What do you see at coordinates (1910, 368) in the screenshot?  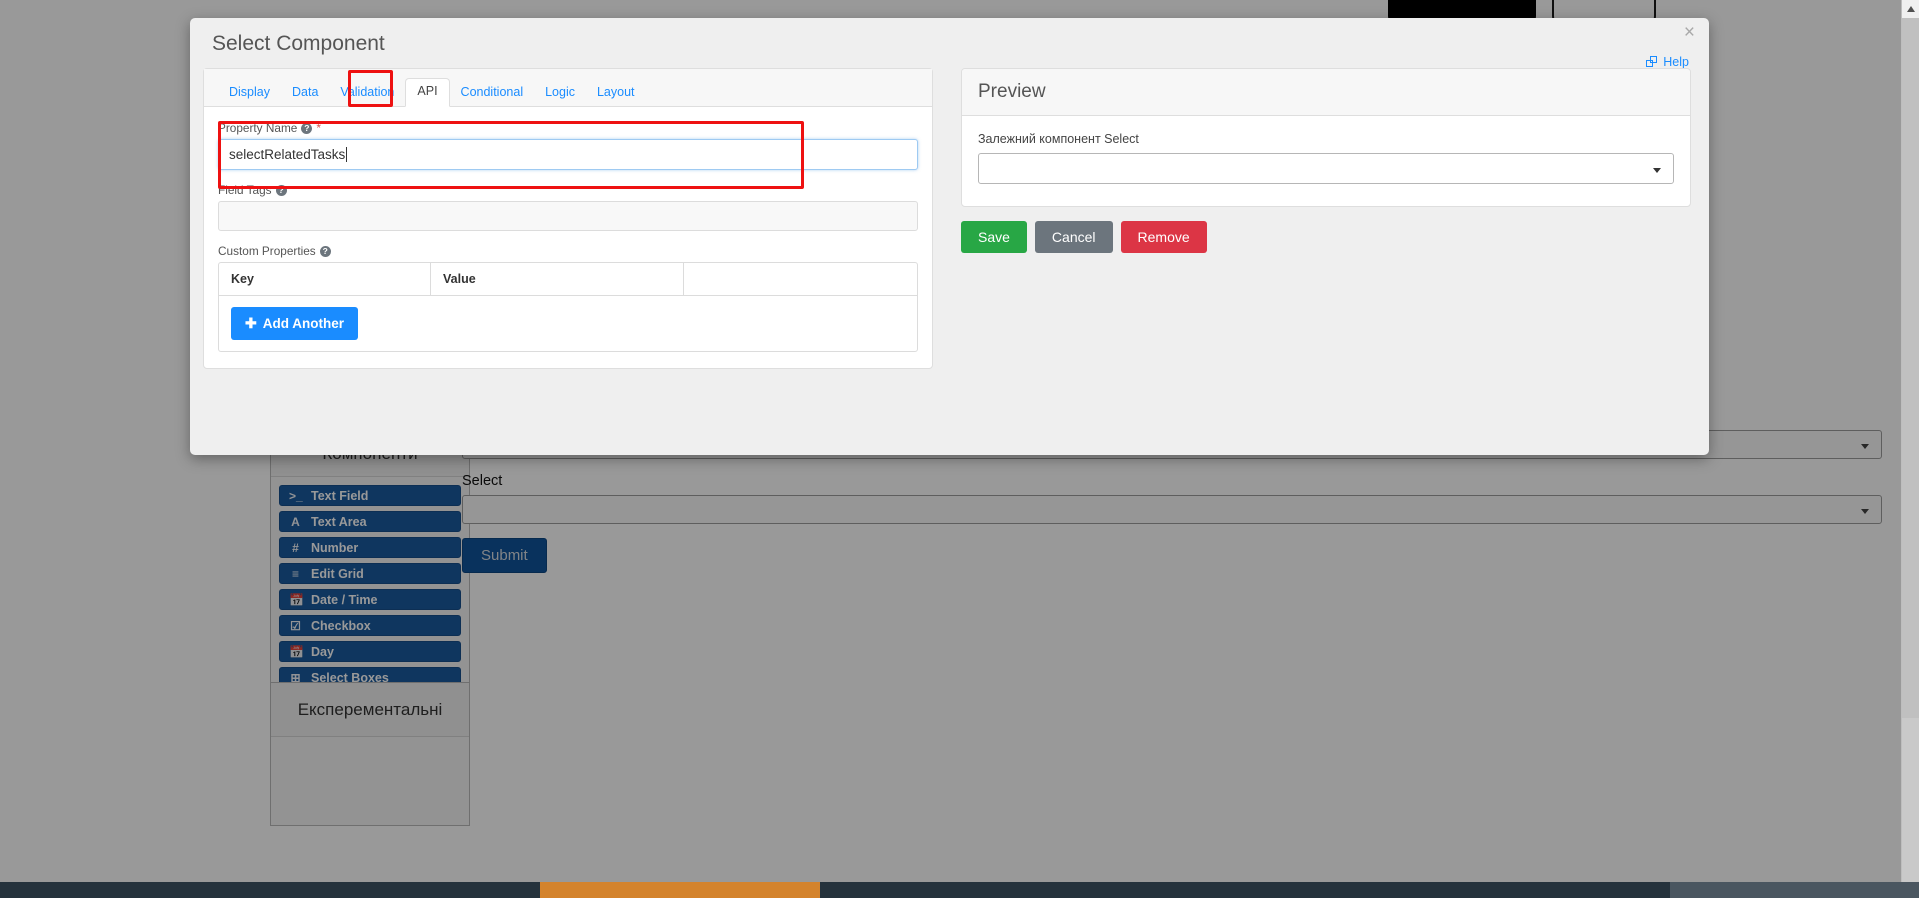 I see `scrollbar-thumb` at bounding box center [1910, 368].